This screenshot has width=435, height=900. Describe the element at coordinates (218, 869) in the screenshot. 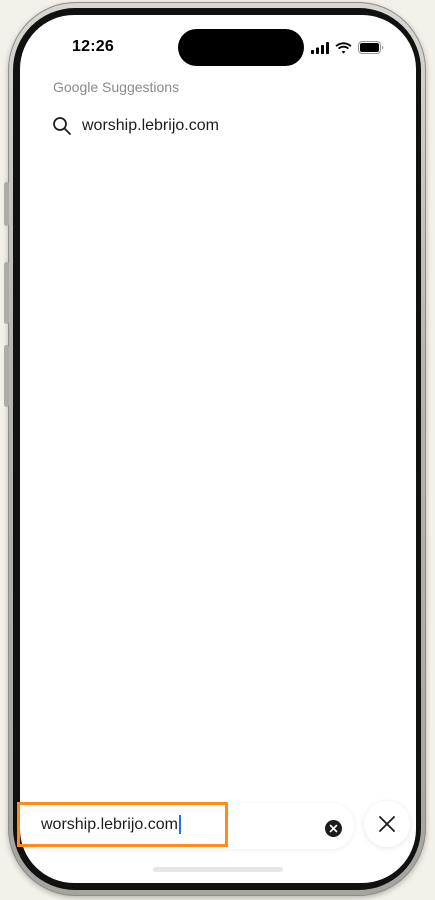

I see `home-indicator` at that location.